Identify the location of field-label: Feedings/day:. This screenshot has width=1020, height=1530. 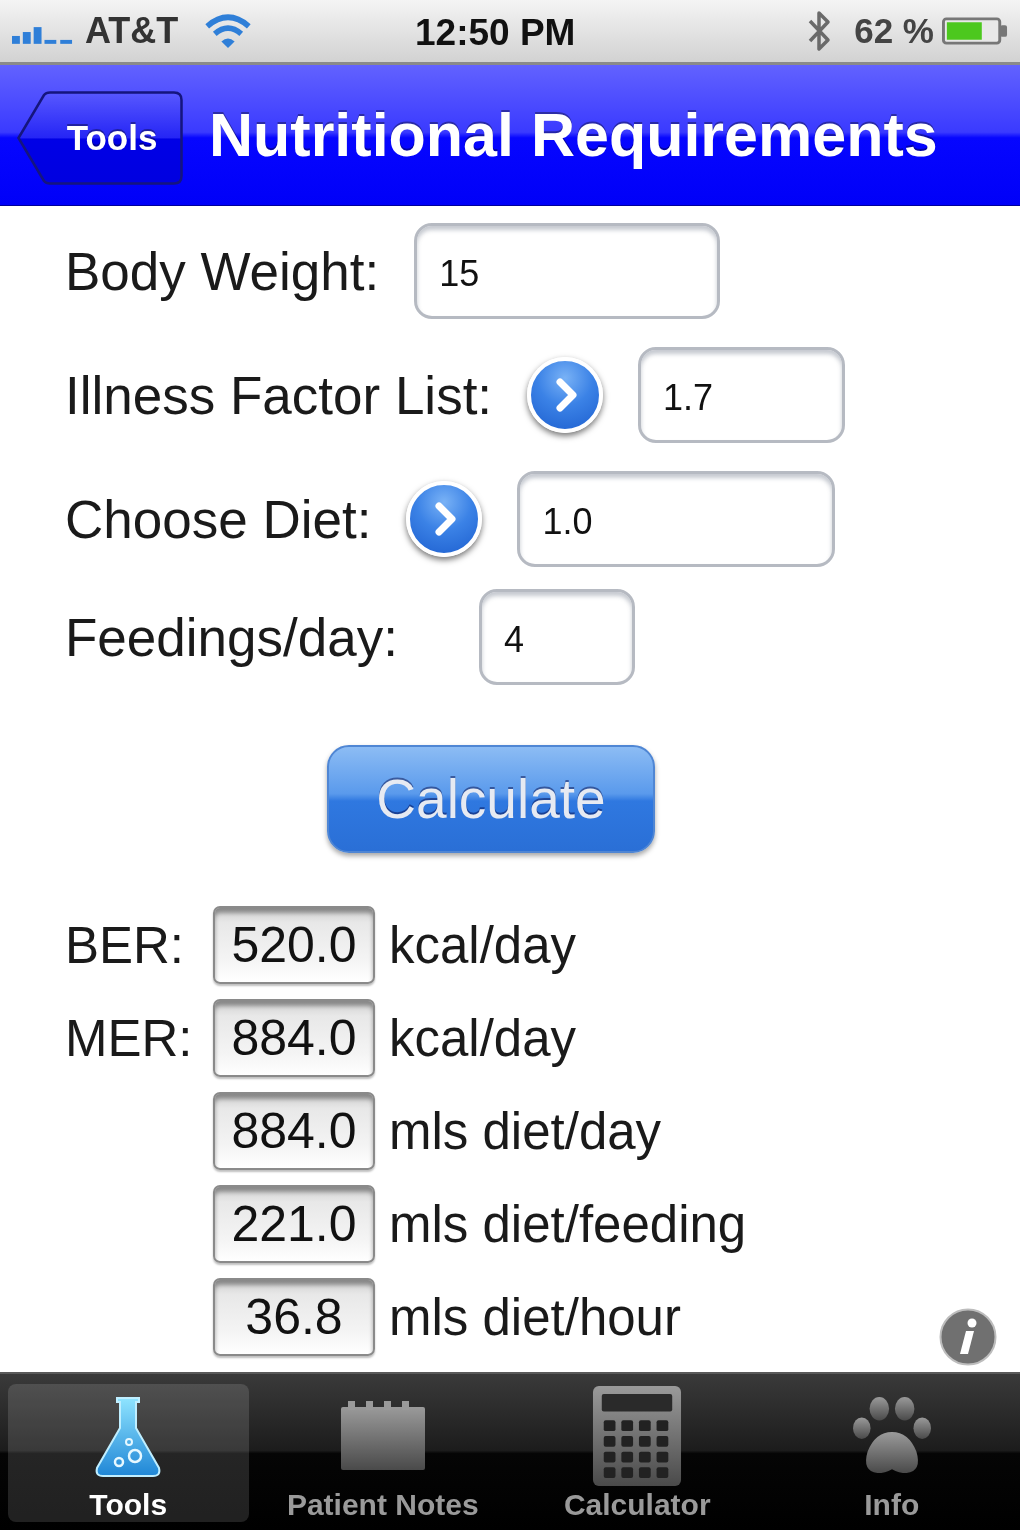
(231, 637).